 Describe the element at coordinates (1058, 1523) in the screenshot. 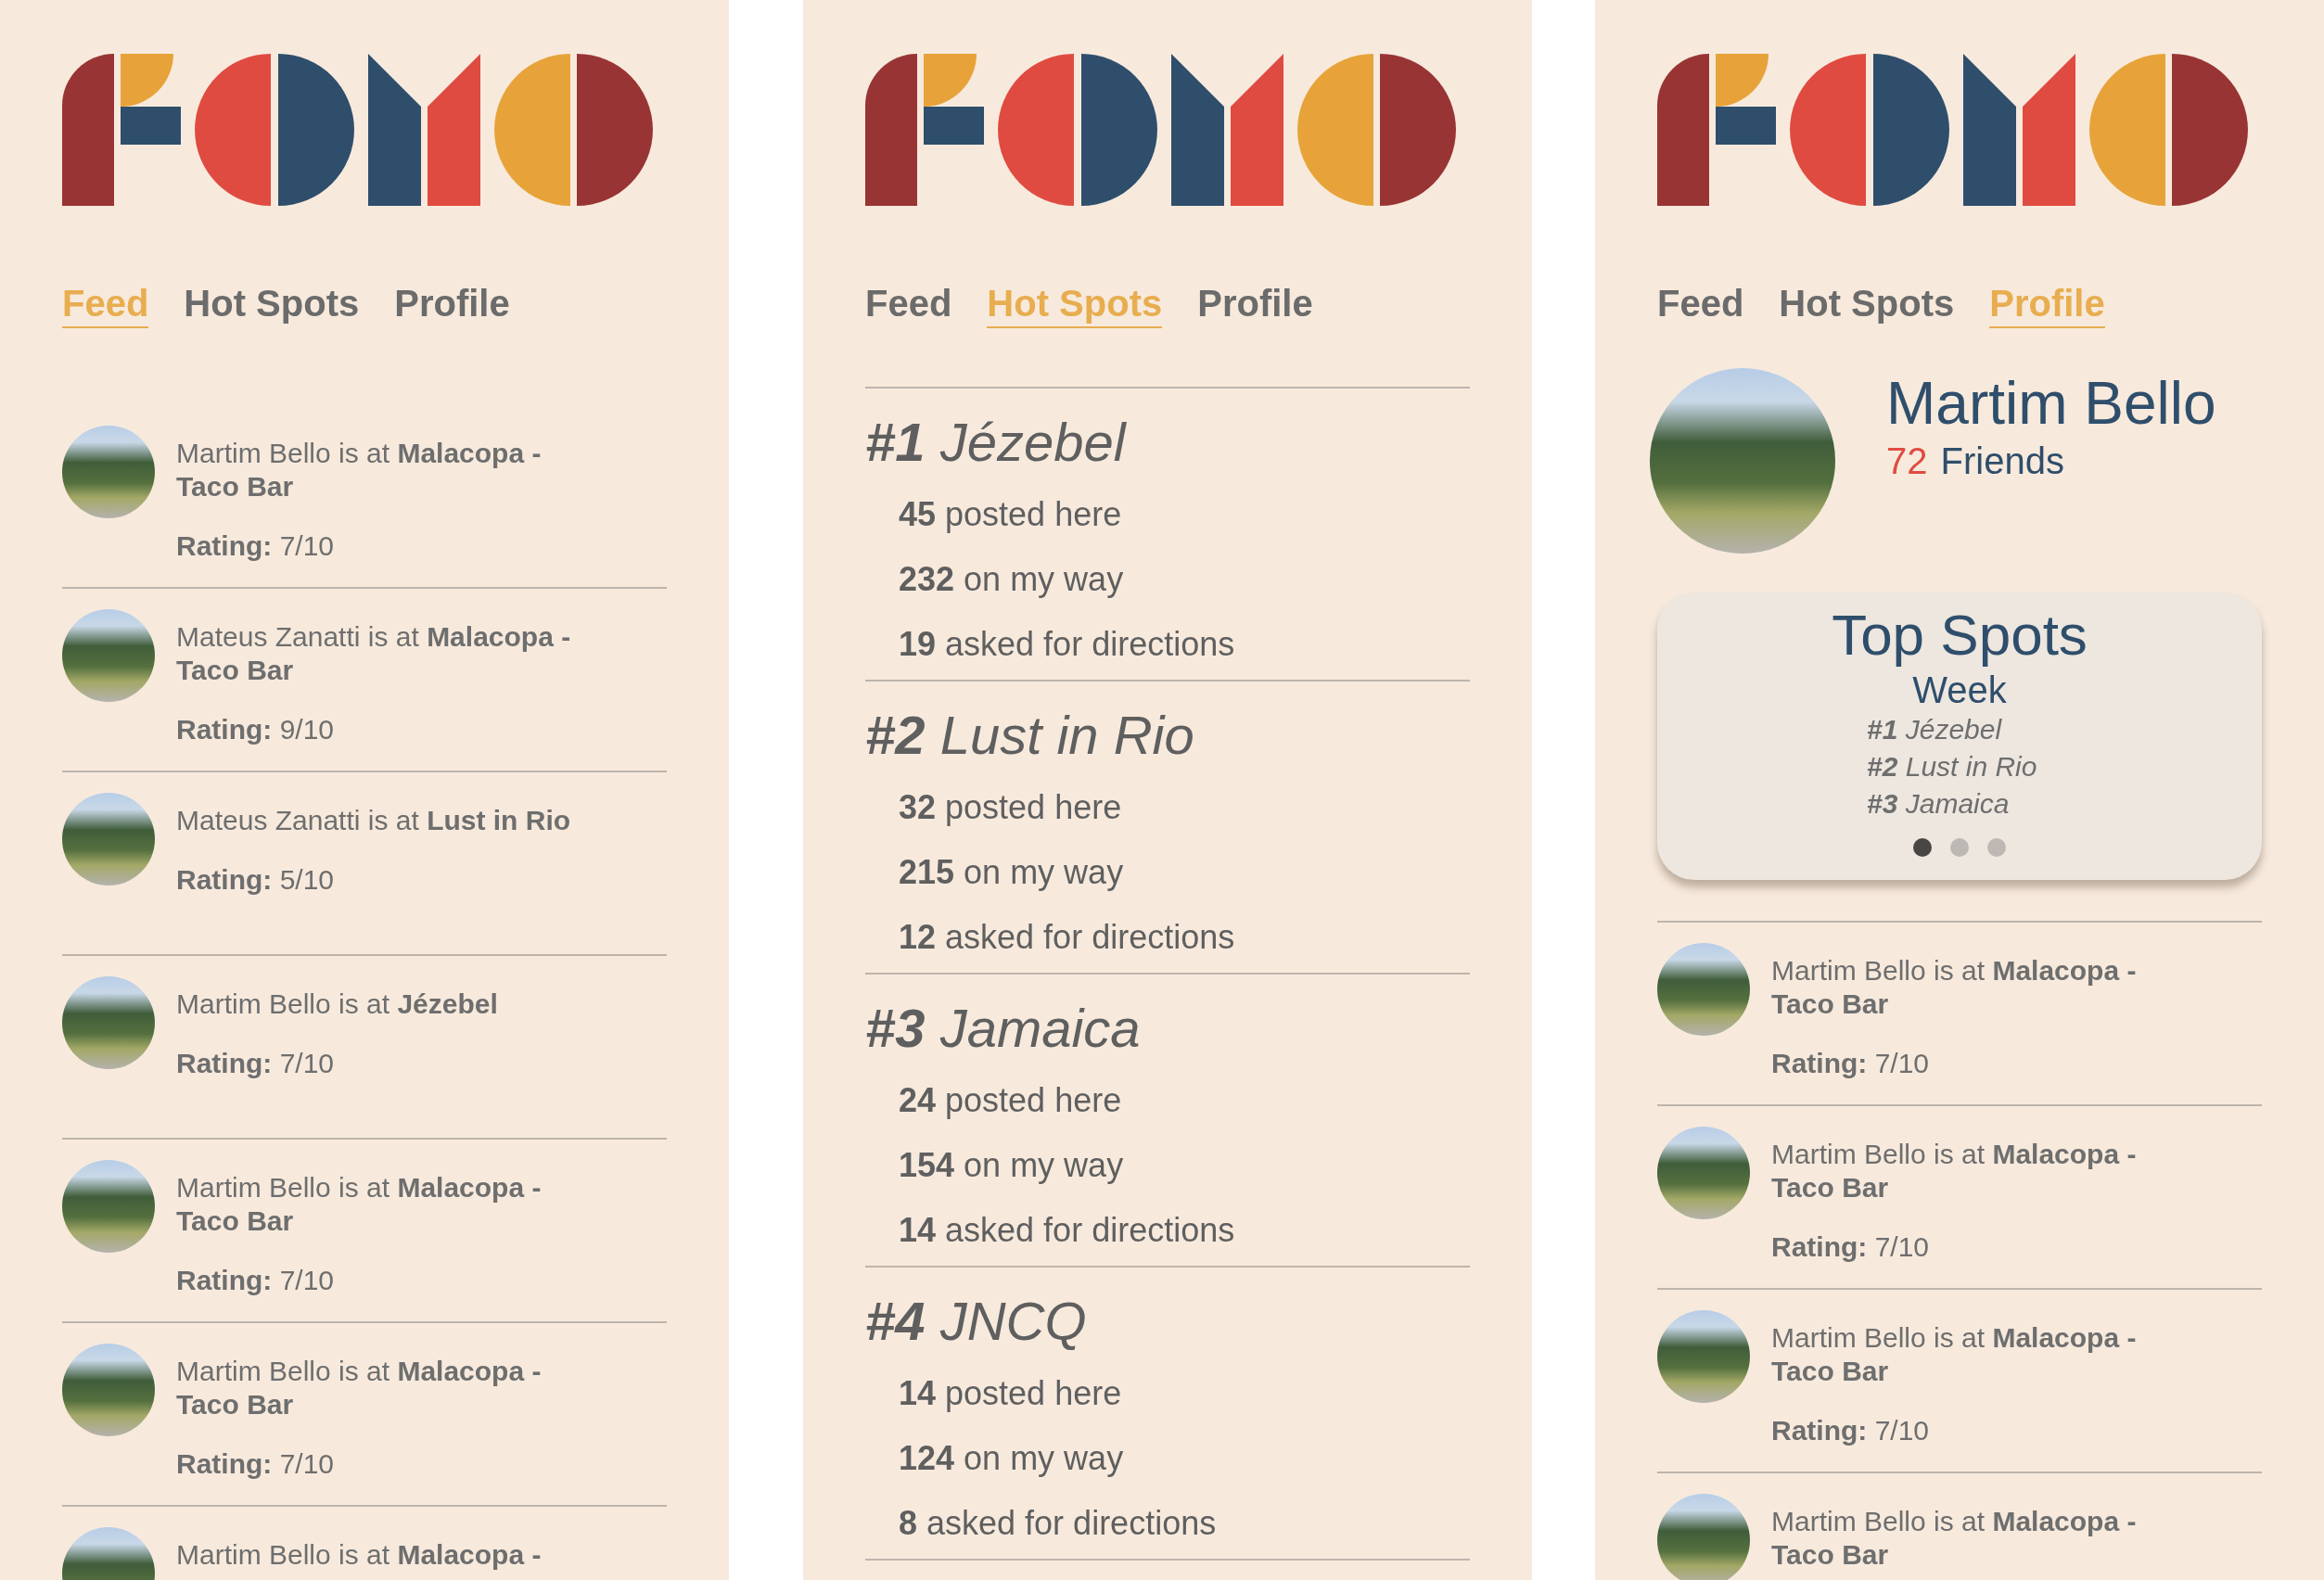

I see `spot-stat: 8 asked for directions` at that location.